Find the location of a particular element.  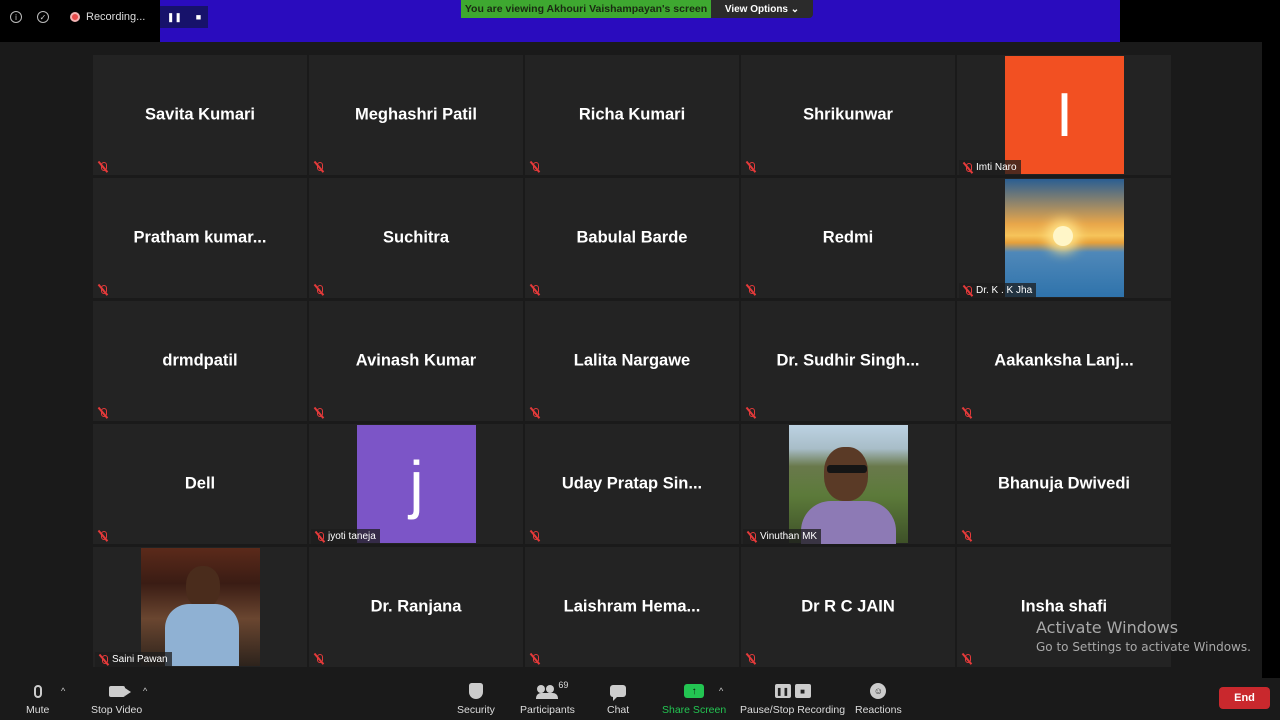

participant-name: Richa Kumari is located at coordinates (632, 114).